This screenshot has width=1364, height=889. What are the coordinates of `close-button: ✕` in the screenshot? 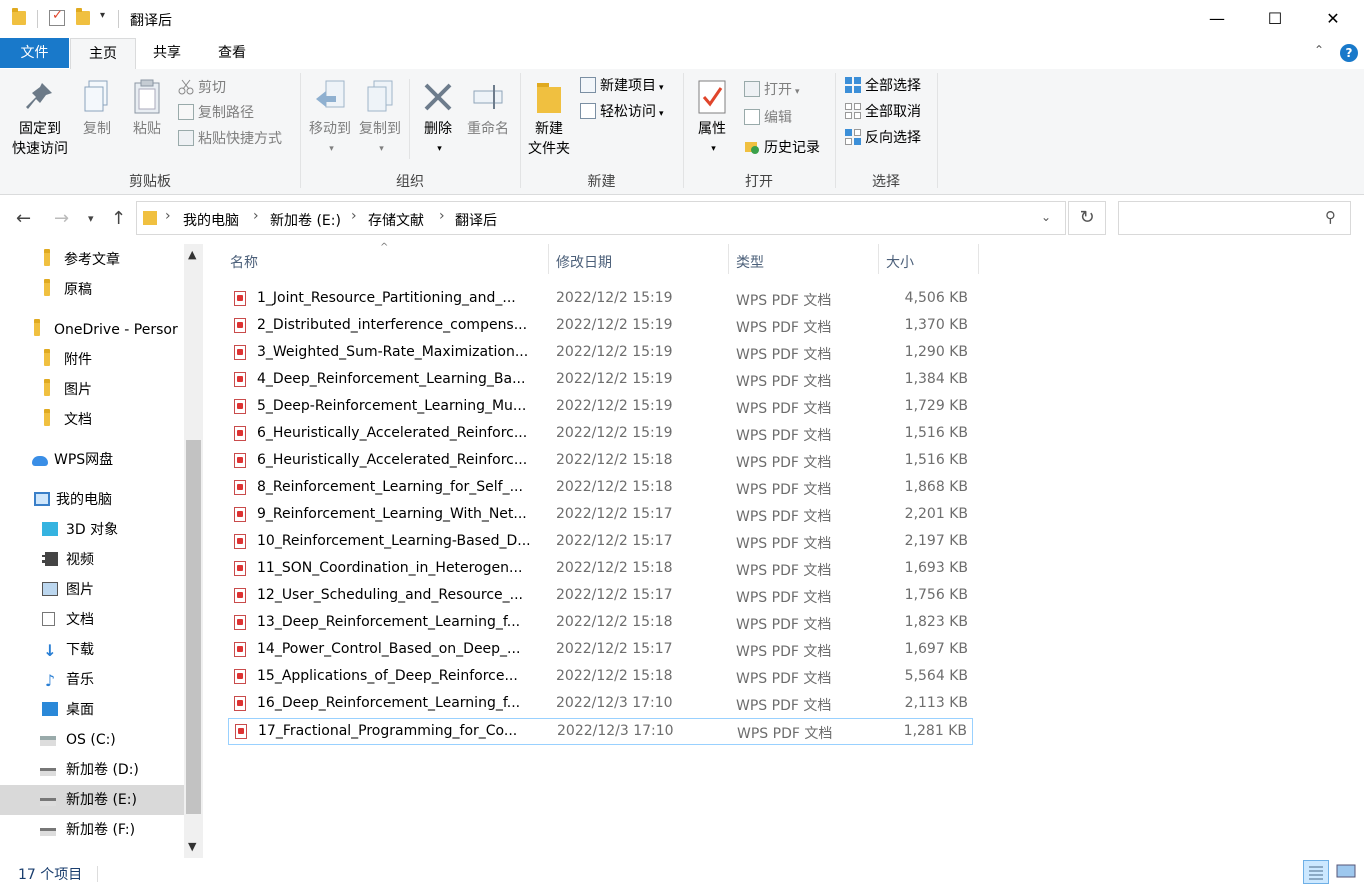 It's located at (1333, 19).